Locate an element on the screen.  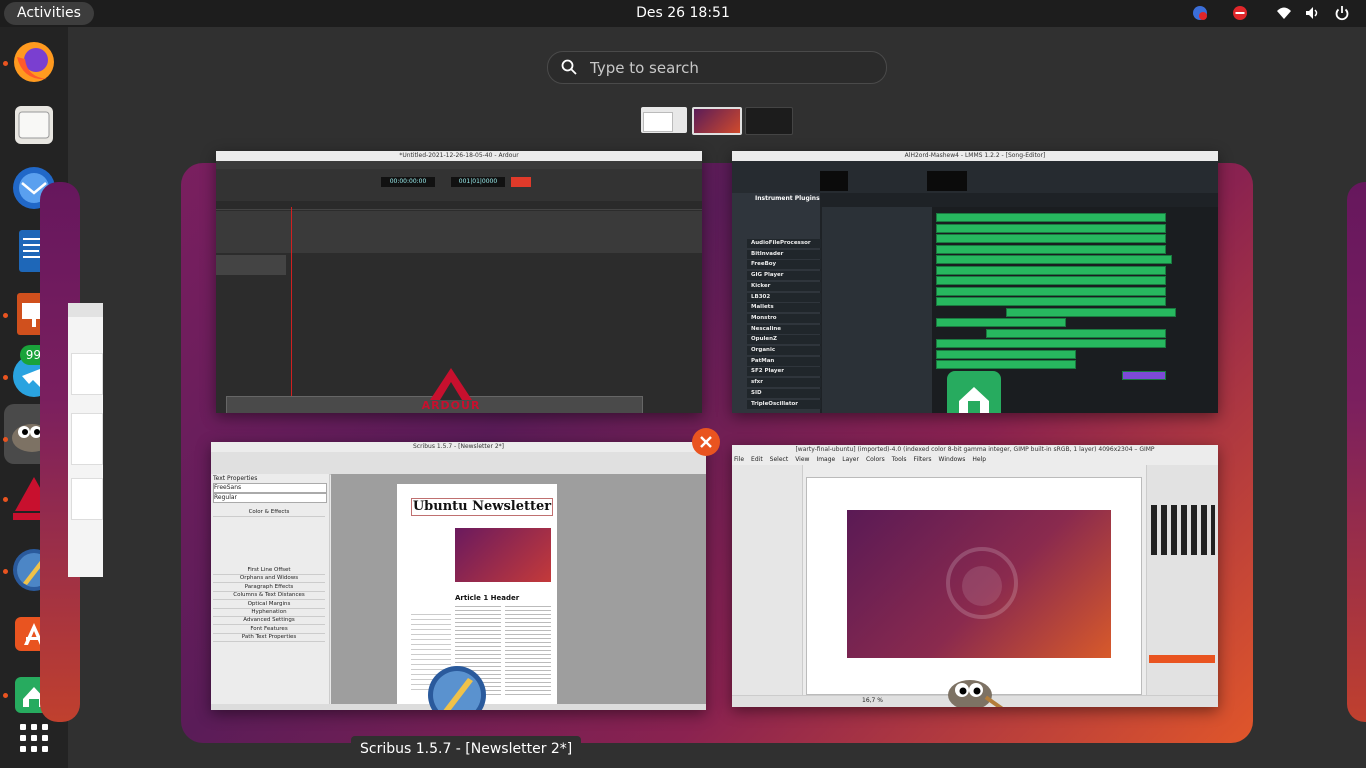
plugin-item: sfxr is located at coordinates (784, 383).